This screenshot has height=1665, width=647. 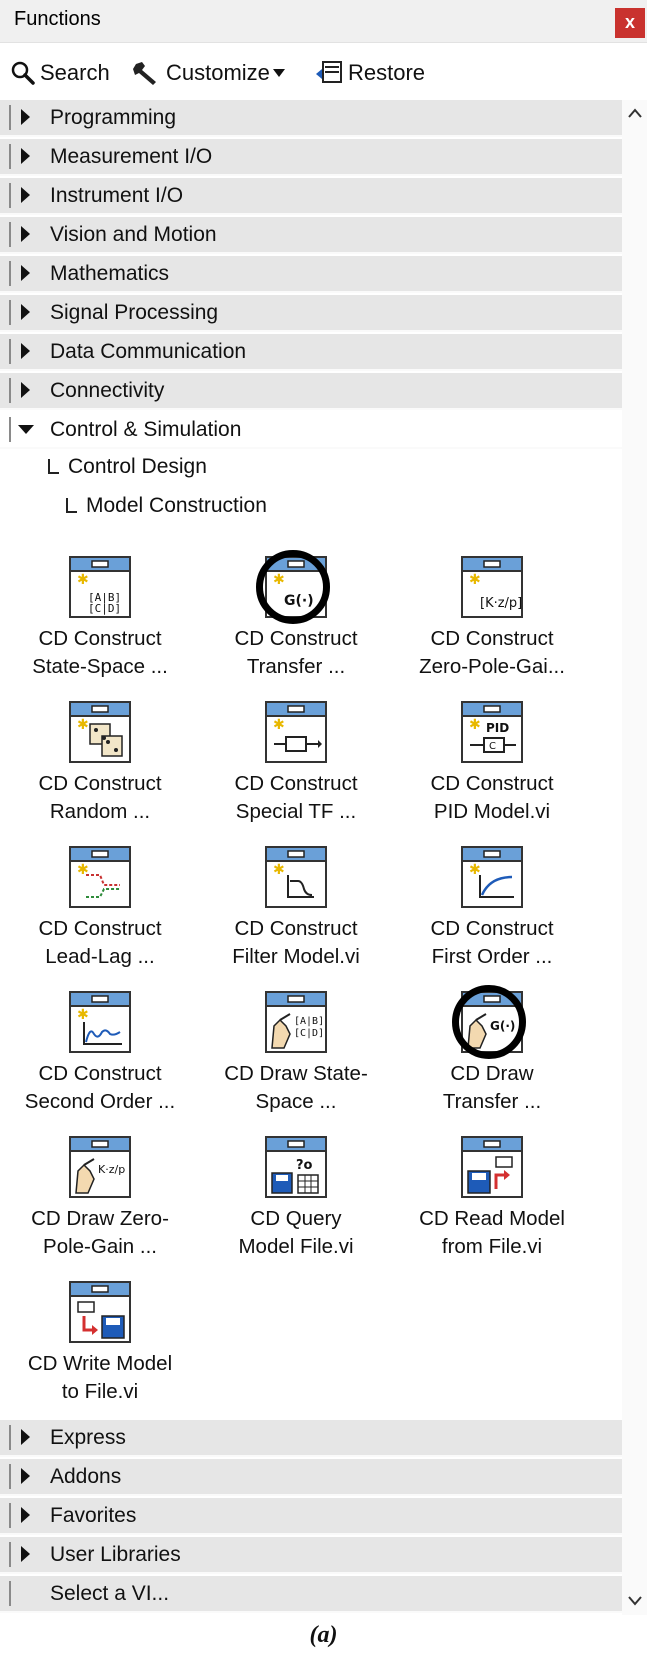 I want to click on svg-text: [A|B], so click(x=309, y=1021).